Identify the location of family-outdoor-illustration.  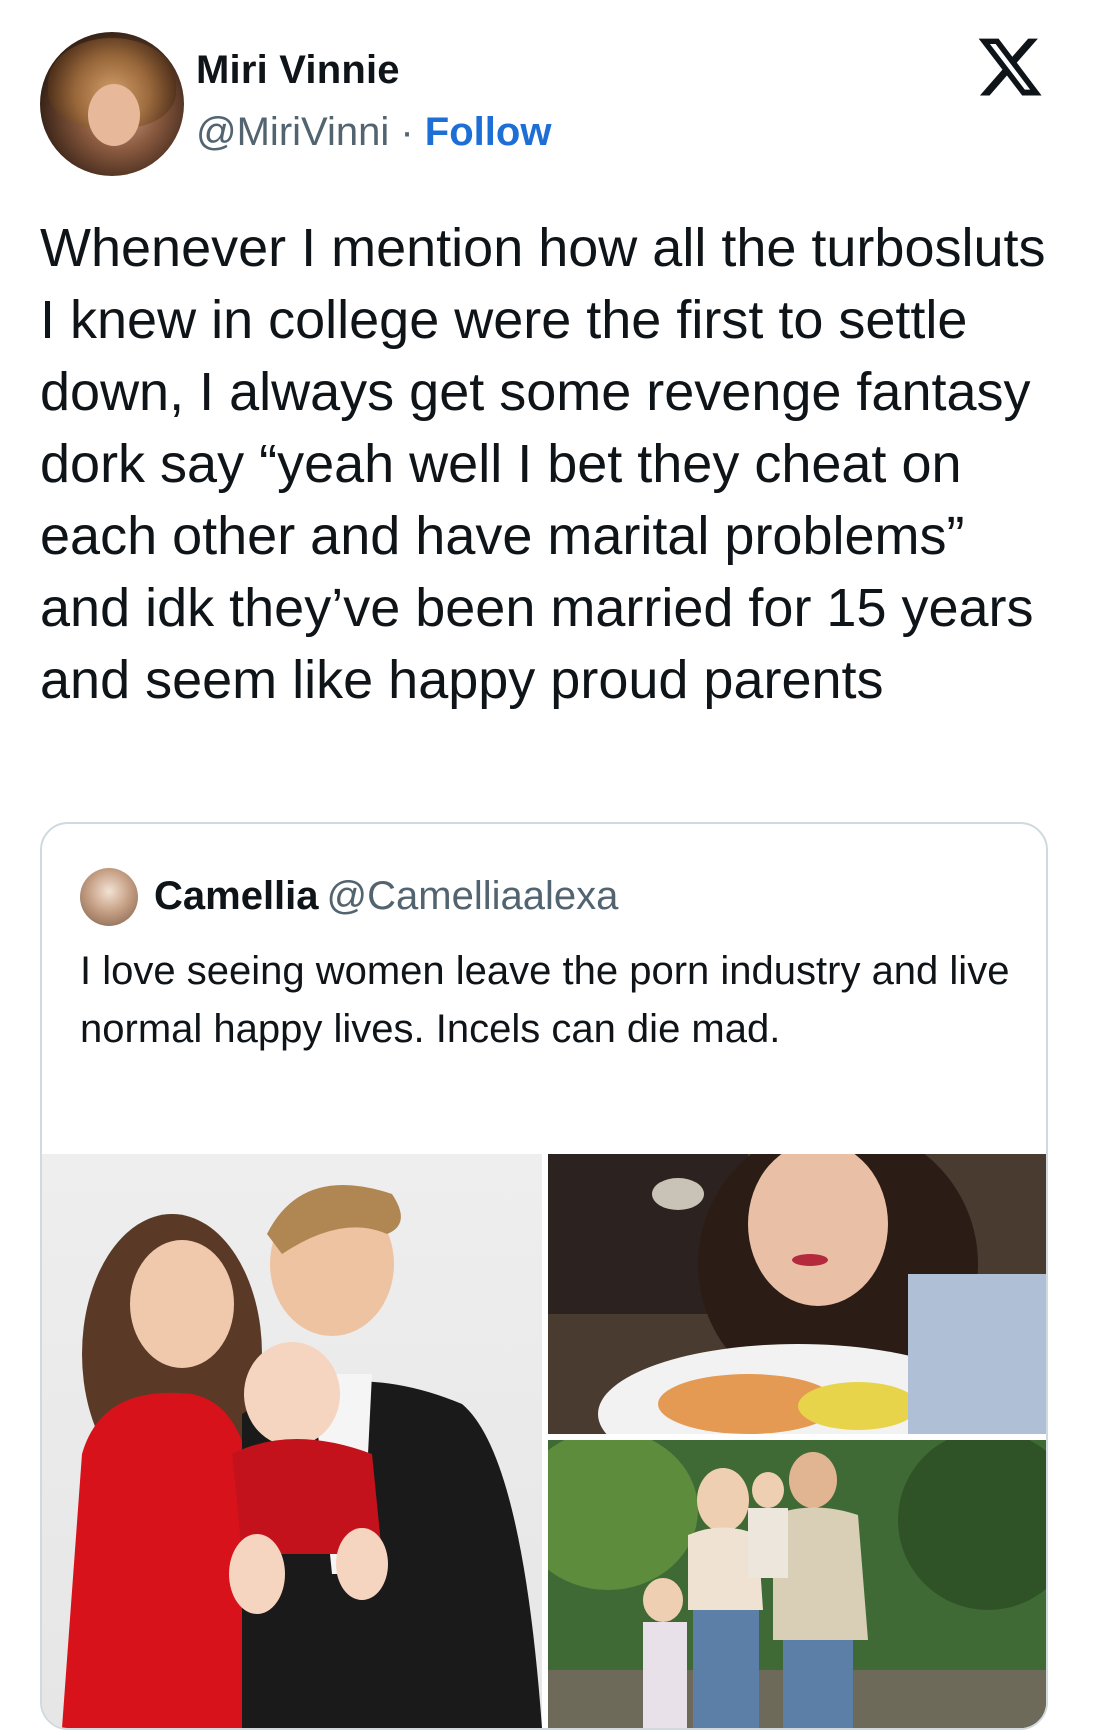
(797, 1584).